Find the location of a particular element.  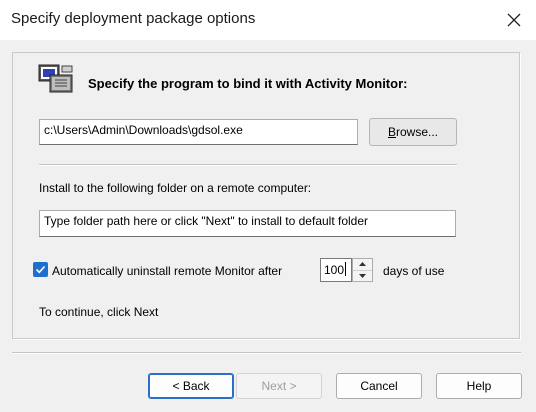

browse-accelerator: B is located at coordinates (391, 132).